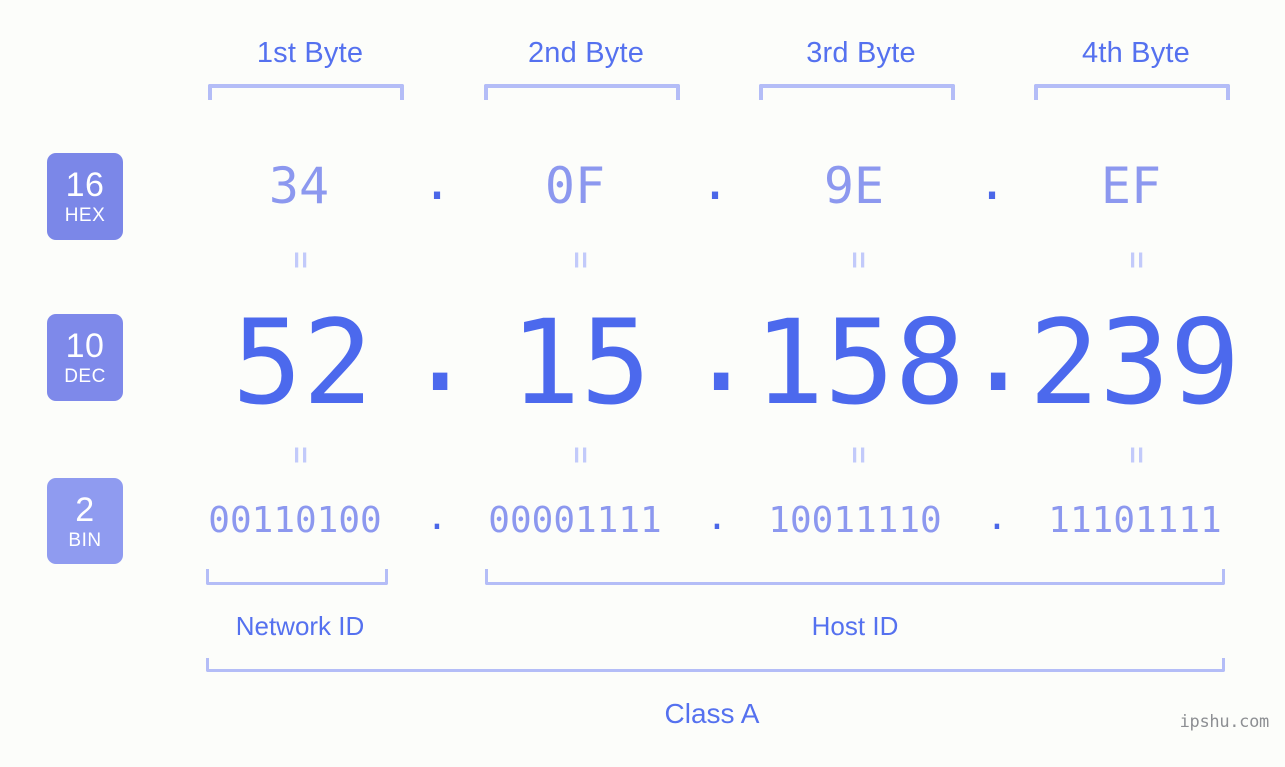  I want to click on base-badge-bin: 2 BIN, so click(85, 521).